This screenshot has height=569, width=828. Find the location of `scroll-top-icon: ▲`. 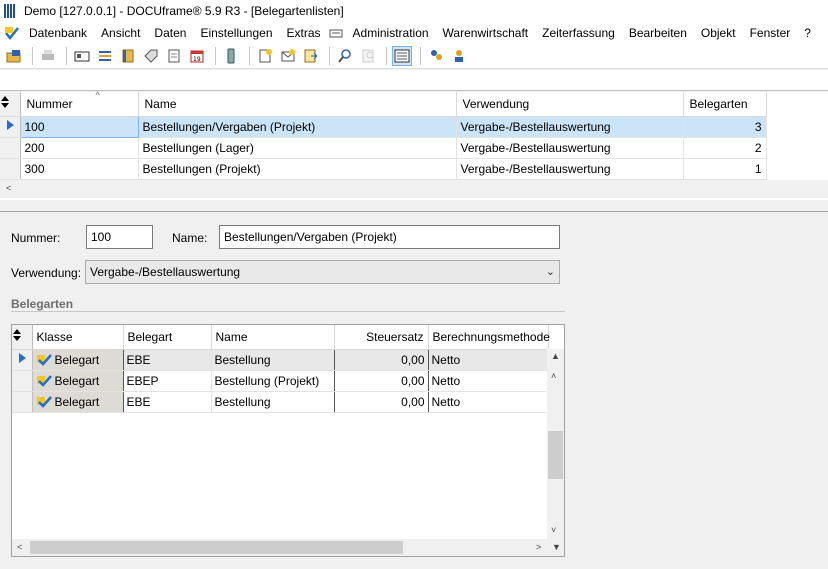

scroll-top-icon: ▲ is located at coordinates (555, 356).